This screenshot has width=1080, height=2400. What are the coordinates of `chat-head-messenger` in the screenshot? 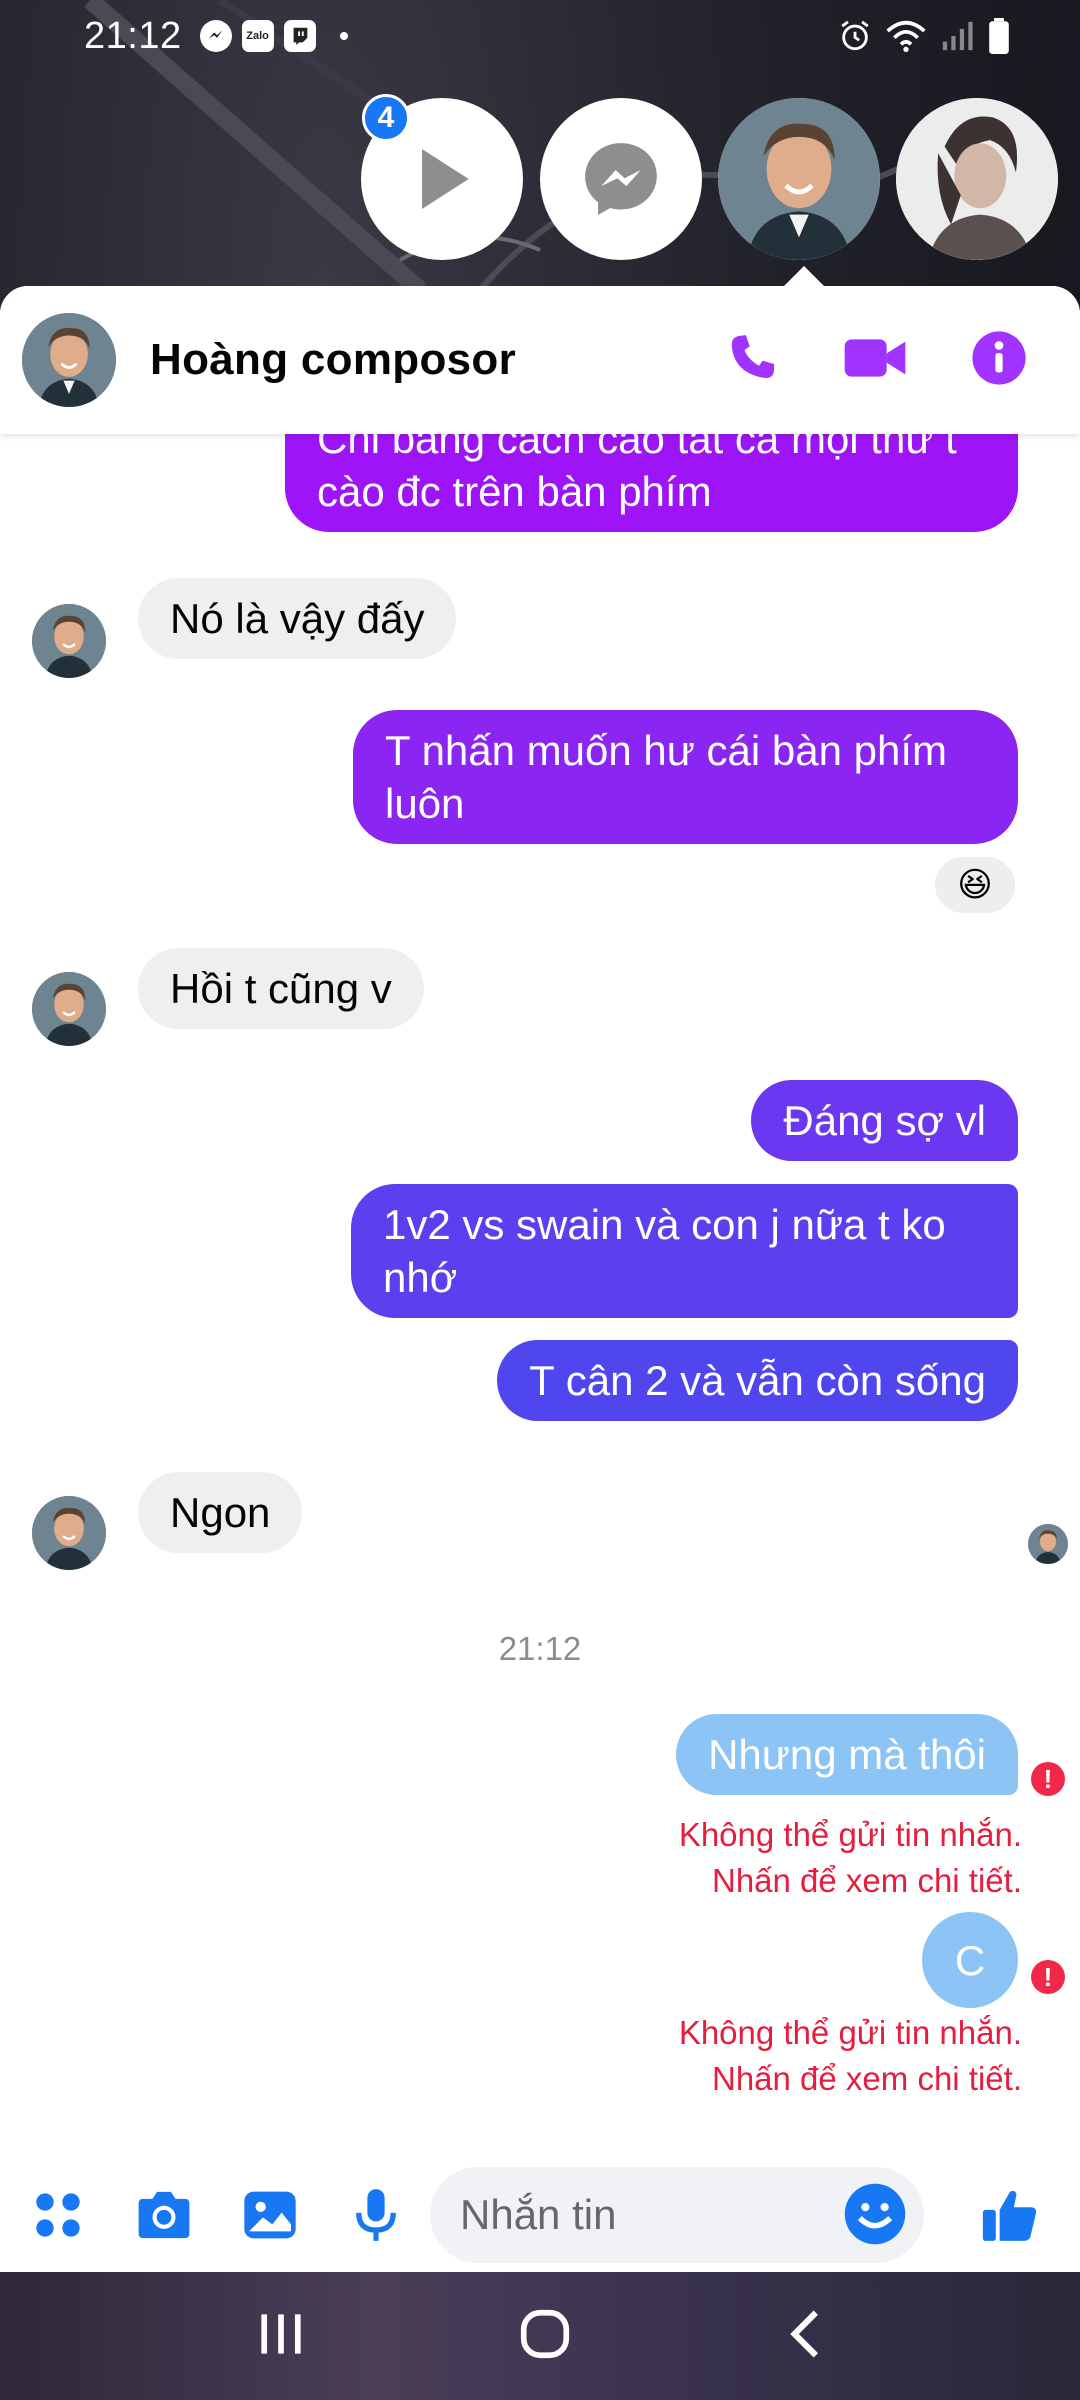 It's located at (621, 179).